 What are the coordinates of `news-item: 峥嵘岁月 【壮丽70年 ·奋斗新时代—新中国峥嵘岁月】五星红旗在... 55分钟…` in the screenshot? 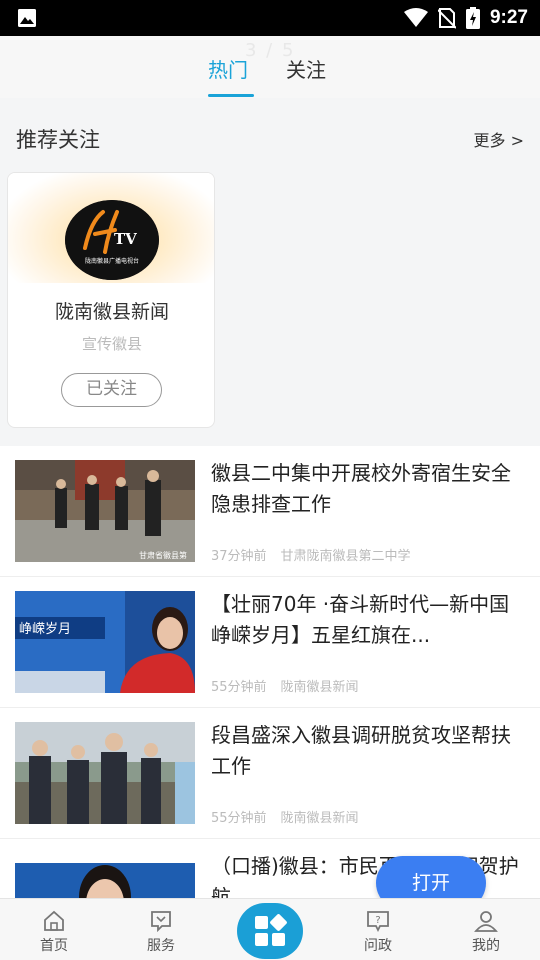 It's located at (270, 642).